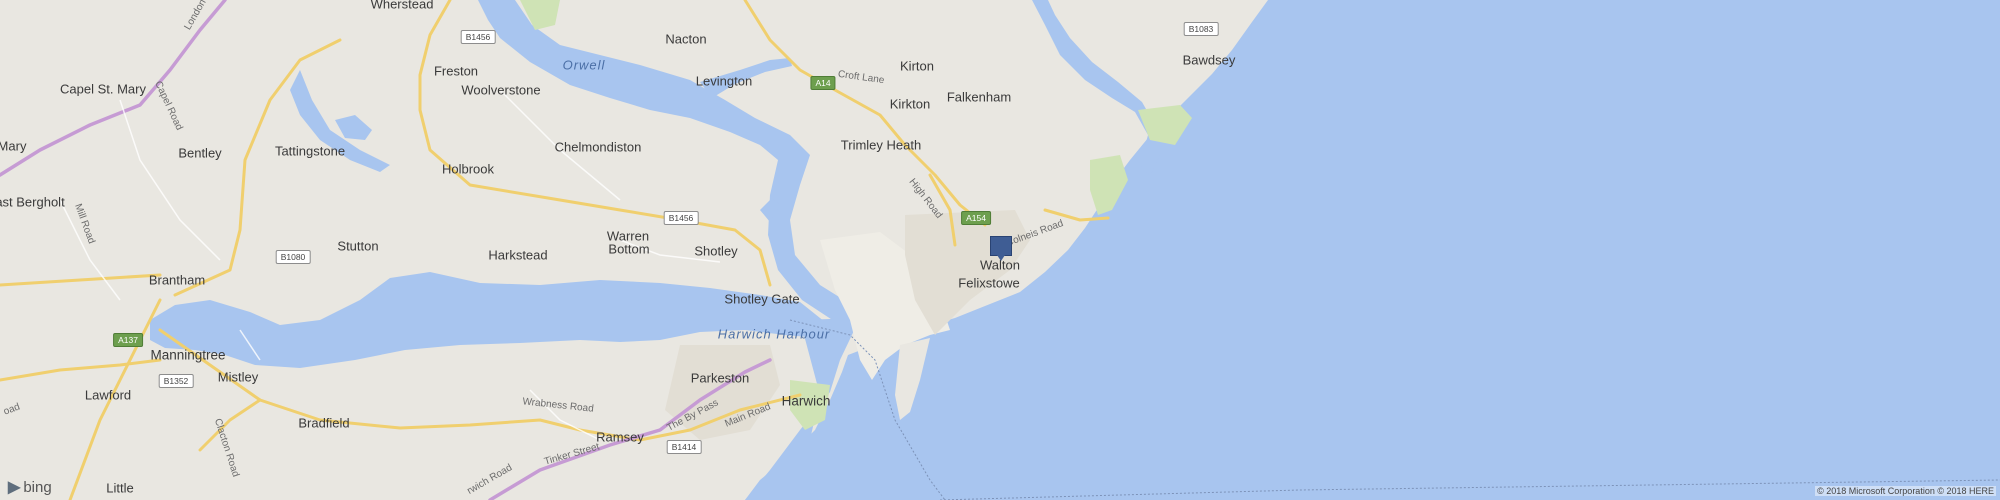 The image size is (2000, 500). What do you see at coordinates (14, 487) in the screenshot?
I see `bing-logo-icon: ▶` at bounding box center [14, 487].